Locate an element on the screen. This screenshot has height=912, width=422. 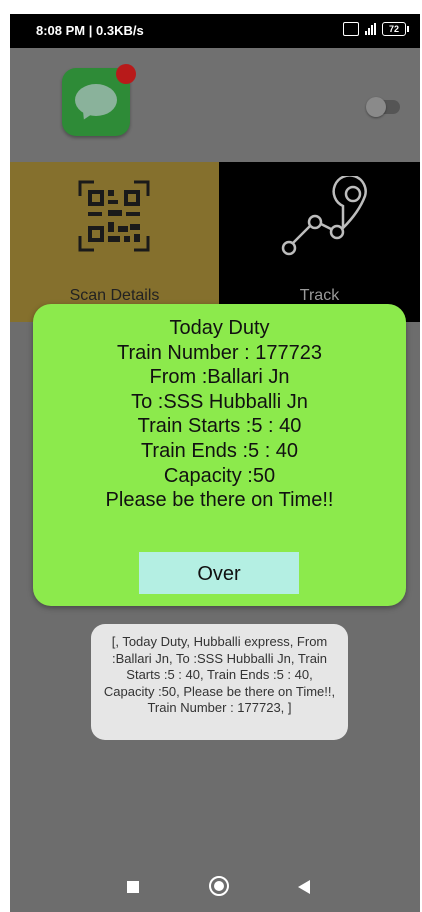
dialog-line: Train Starts :5 : 40 is located at coordinates (219, 426).